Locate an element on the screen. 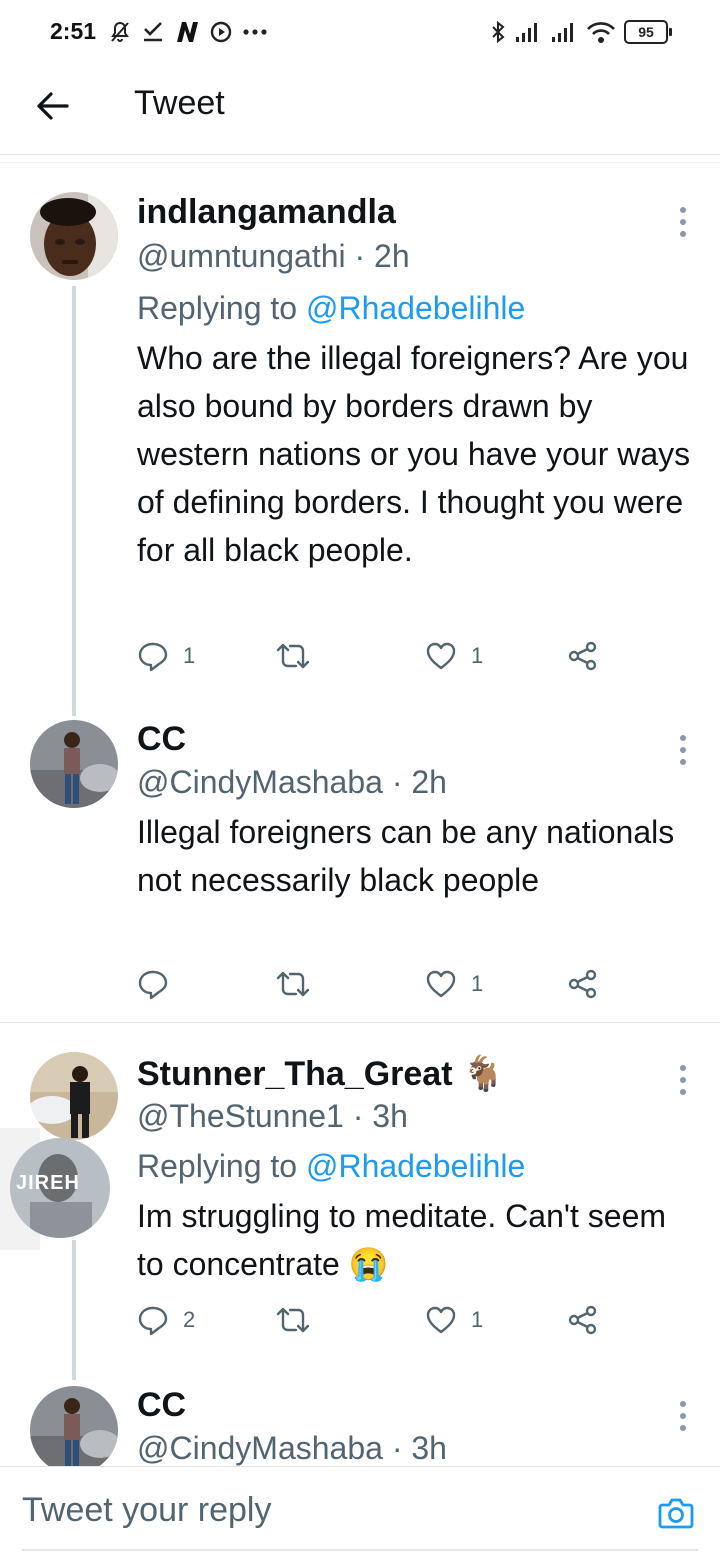 Image resolution: width=720 pixels, height=1561 pixels. reply-button is located at coordinates (160, 984).